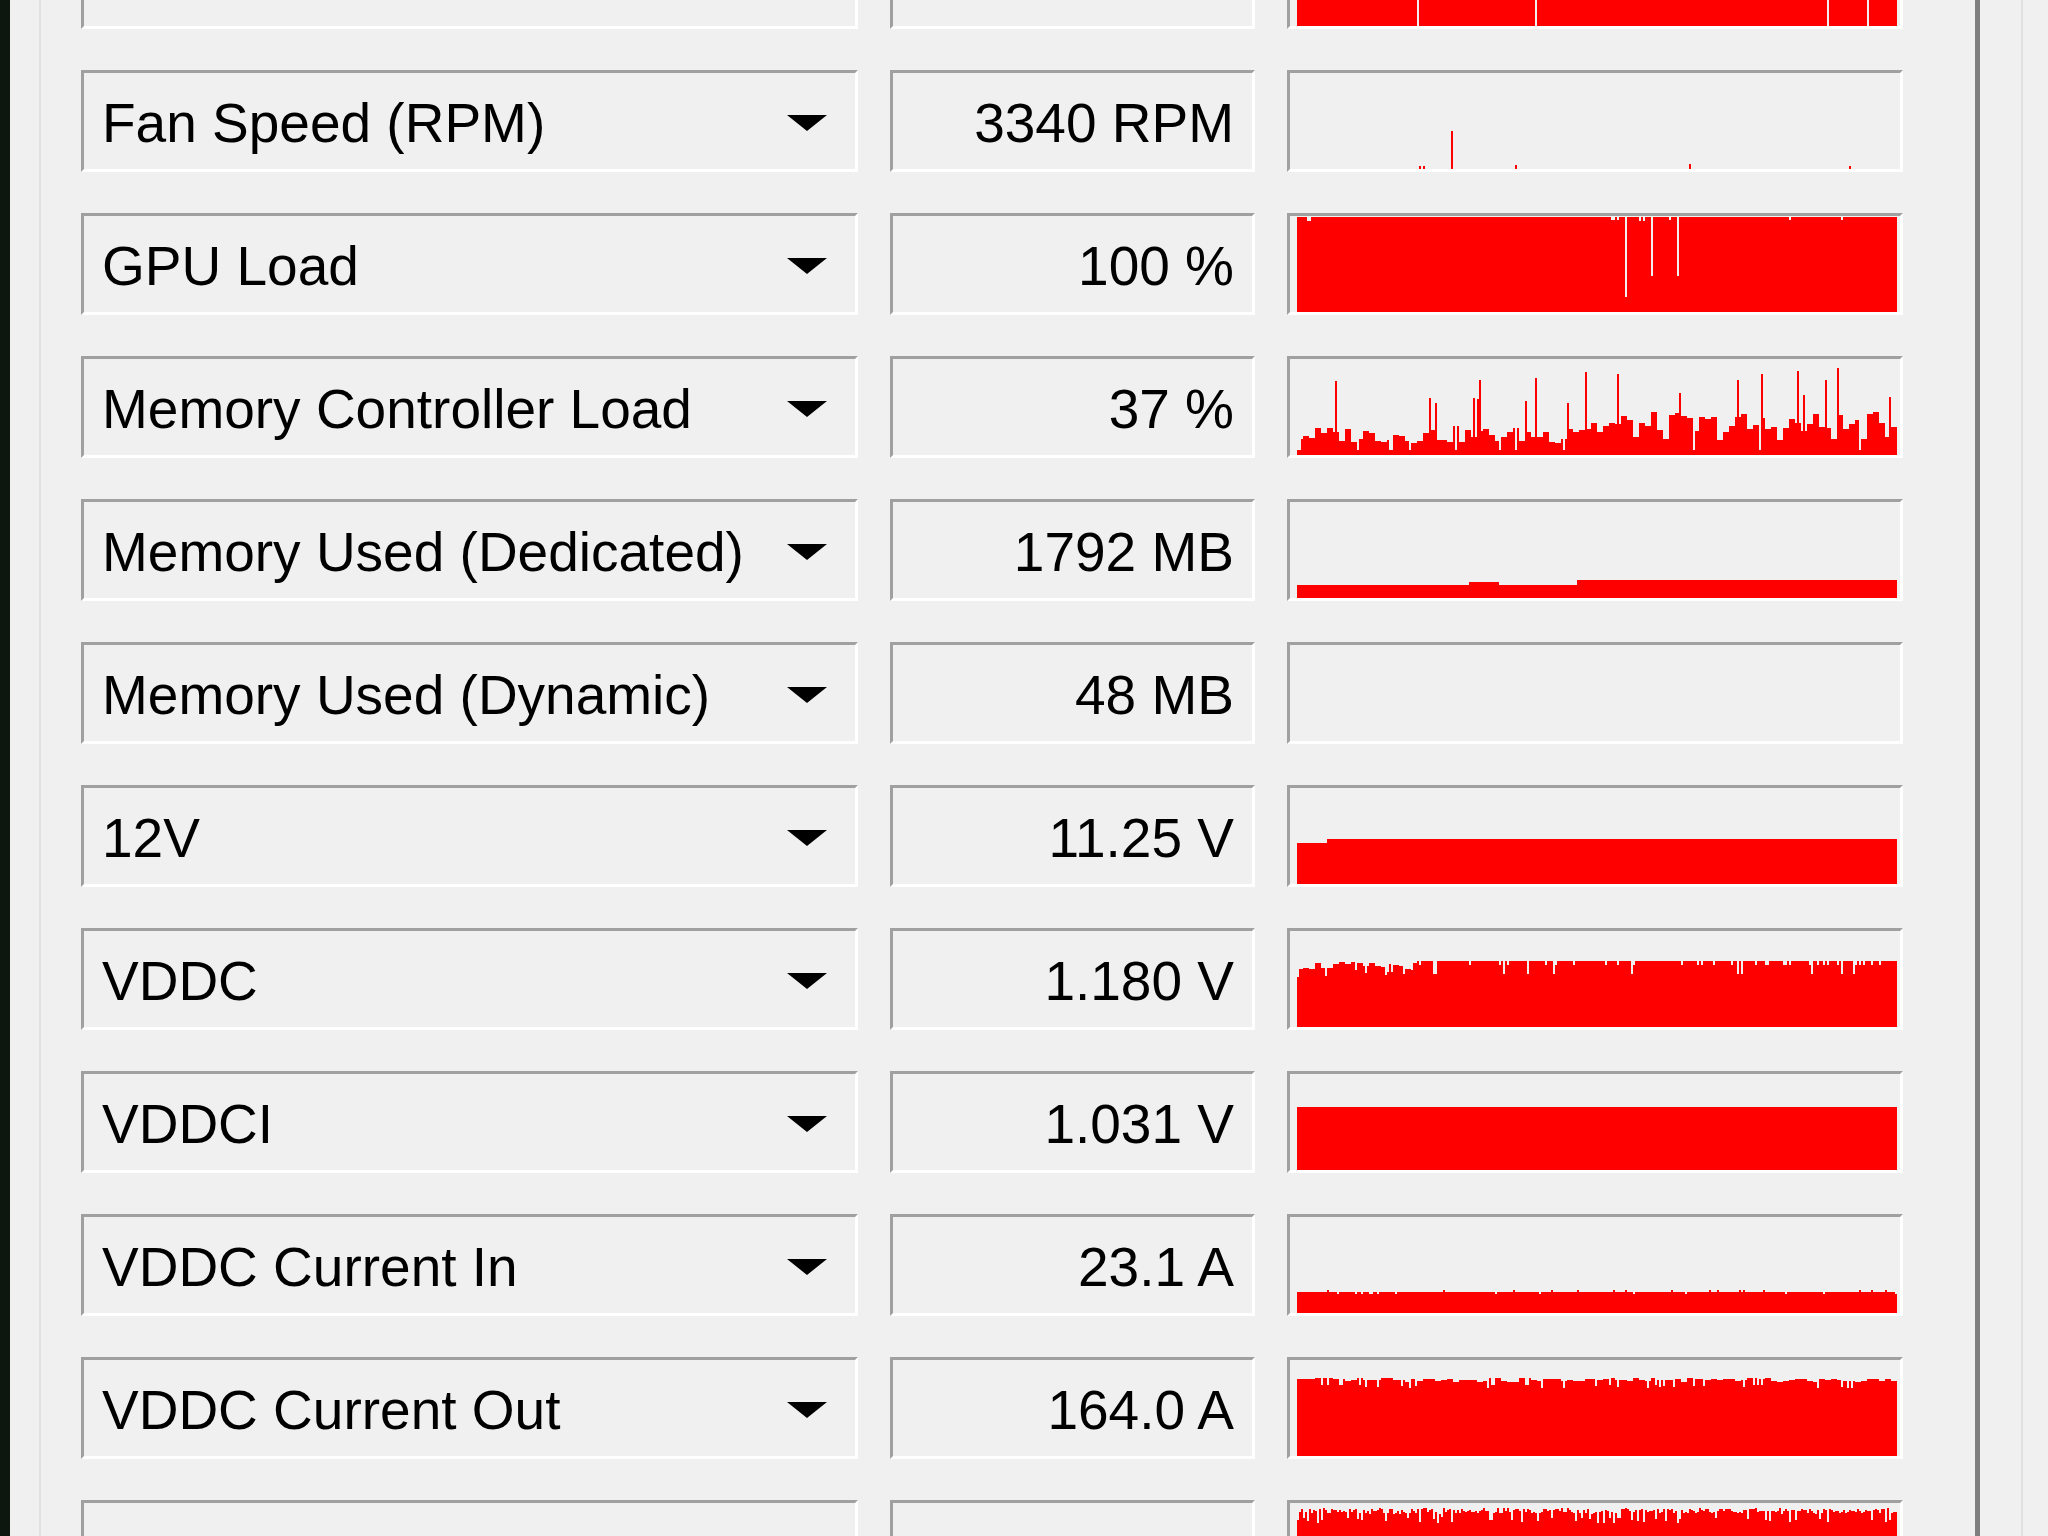  I want to click on sensor-dropdown: VDDC Current In, so click(469, 1265).